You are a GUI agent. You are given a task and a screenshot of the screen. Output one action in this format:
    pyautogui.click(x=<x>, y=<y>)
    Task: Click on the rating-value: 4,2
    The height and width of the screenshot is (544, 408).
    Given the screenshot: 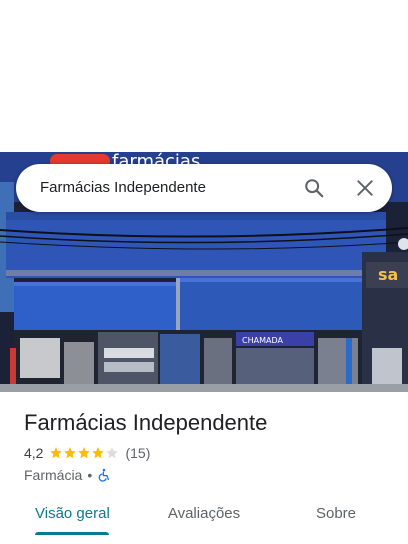 What is the action you would take?
    pyautogui.click(x=34, y=453)
    